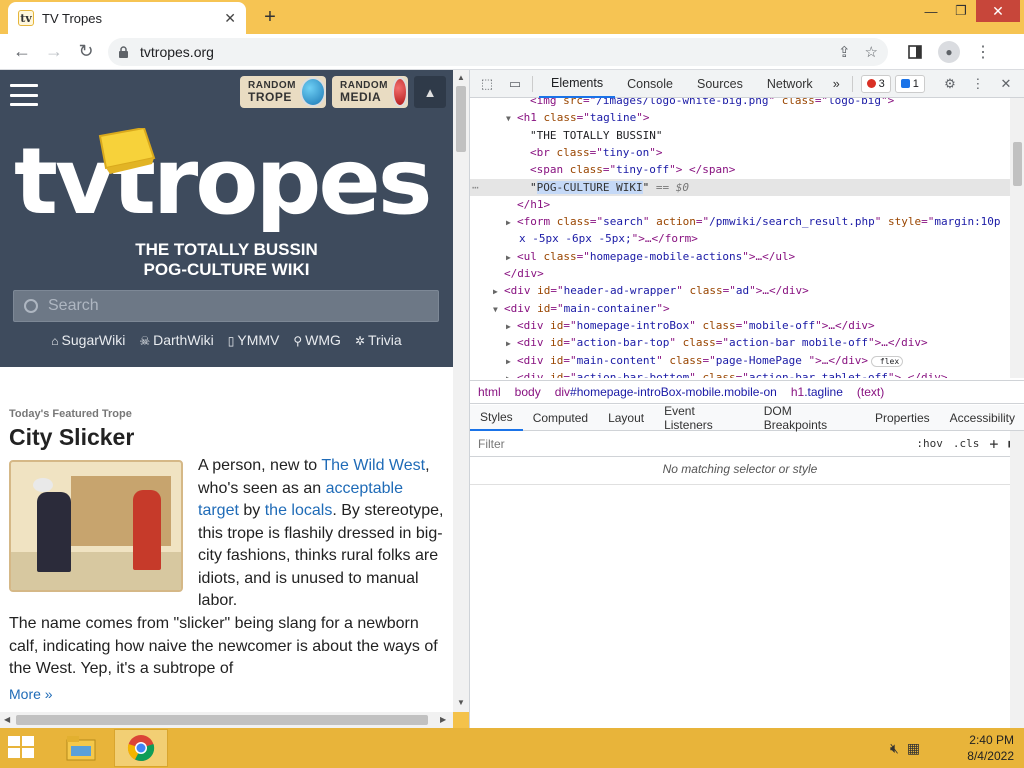  I want to click on breadcrumb-item: div#homepage-introBox-mobile.mobile-on, so click(666, 392).